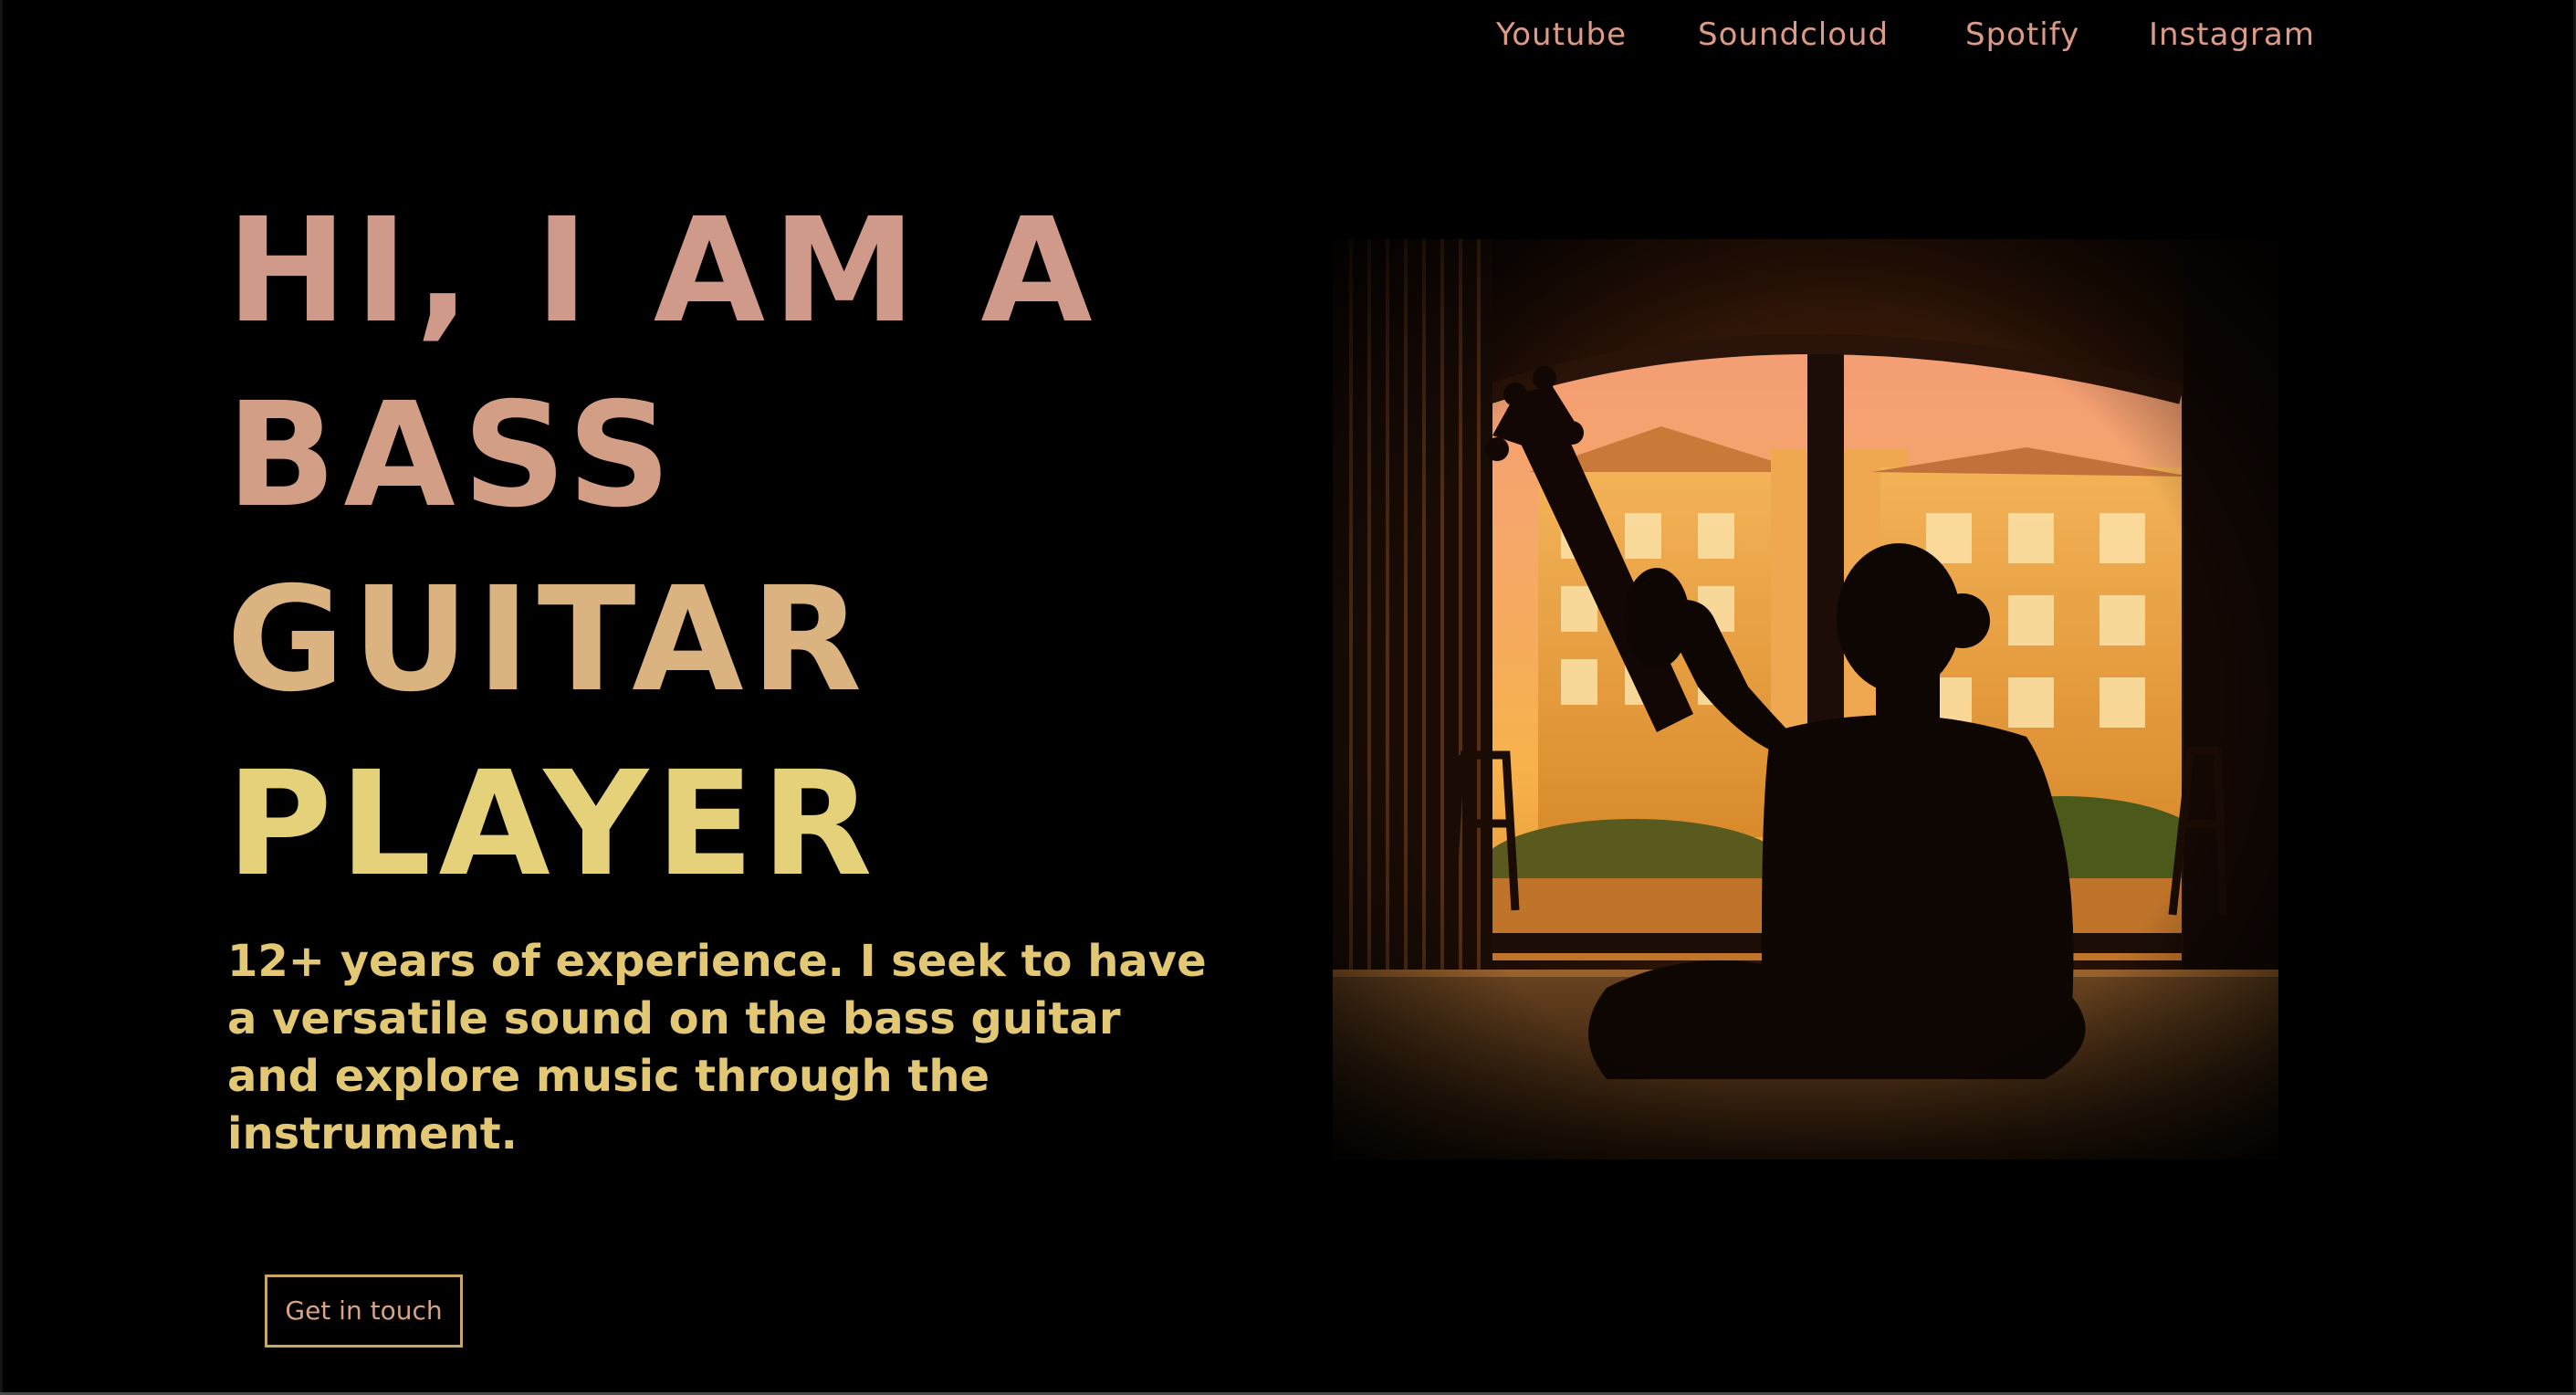  Describe the element at coordinates (452, 456) in the screenshot. I see `headline-line: BASS` at that location.